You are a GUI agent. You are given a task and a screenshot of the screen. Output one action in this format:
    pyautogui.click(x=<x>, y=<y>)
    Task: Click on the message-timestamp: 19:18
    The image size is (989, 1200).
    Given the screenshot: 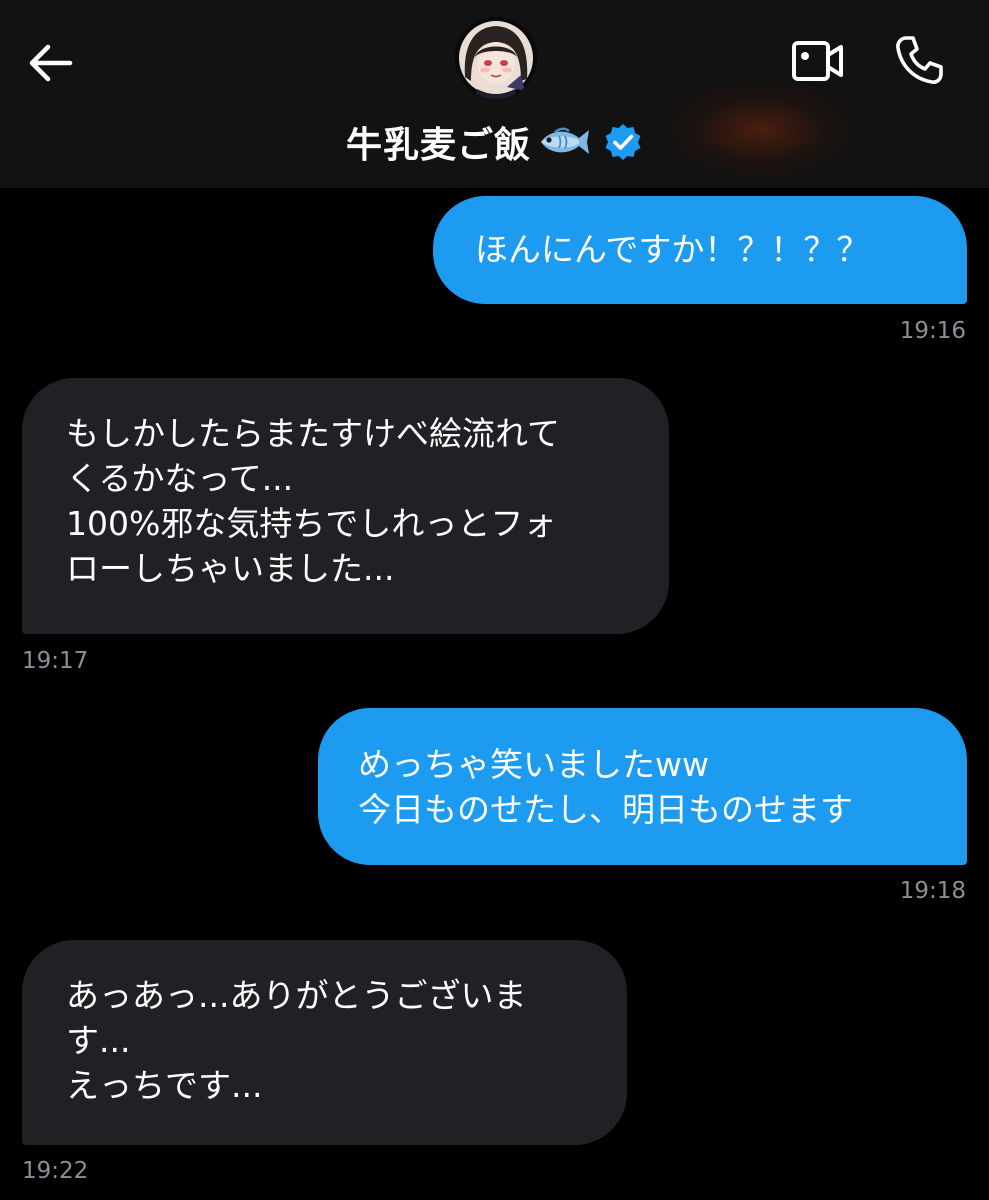 What is the action you would take?
    pyautogui.click(x=932, y=891)
    